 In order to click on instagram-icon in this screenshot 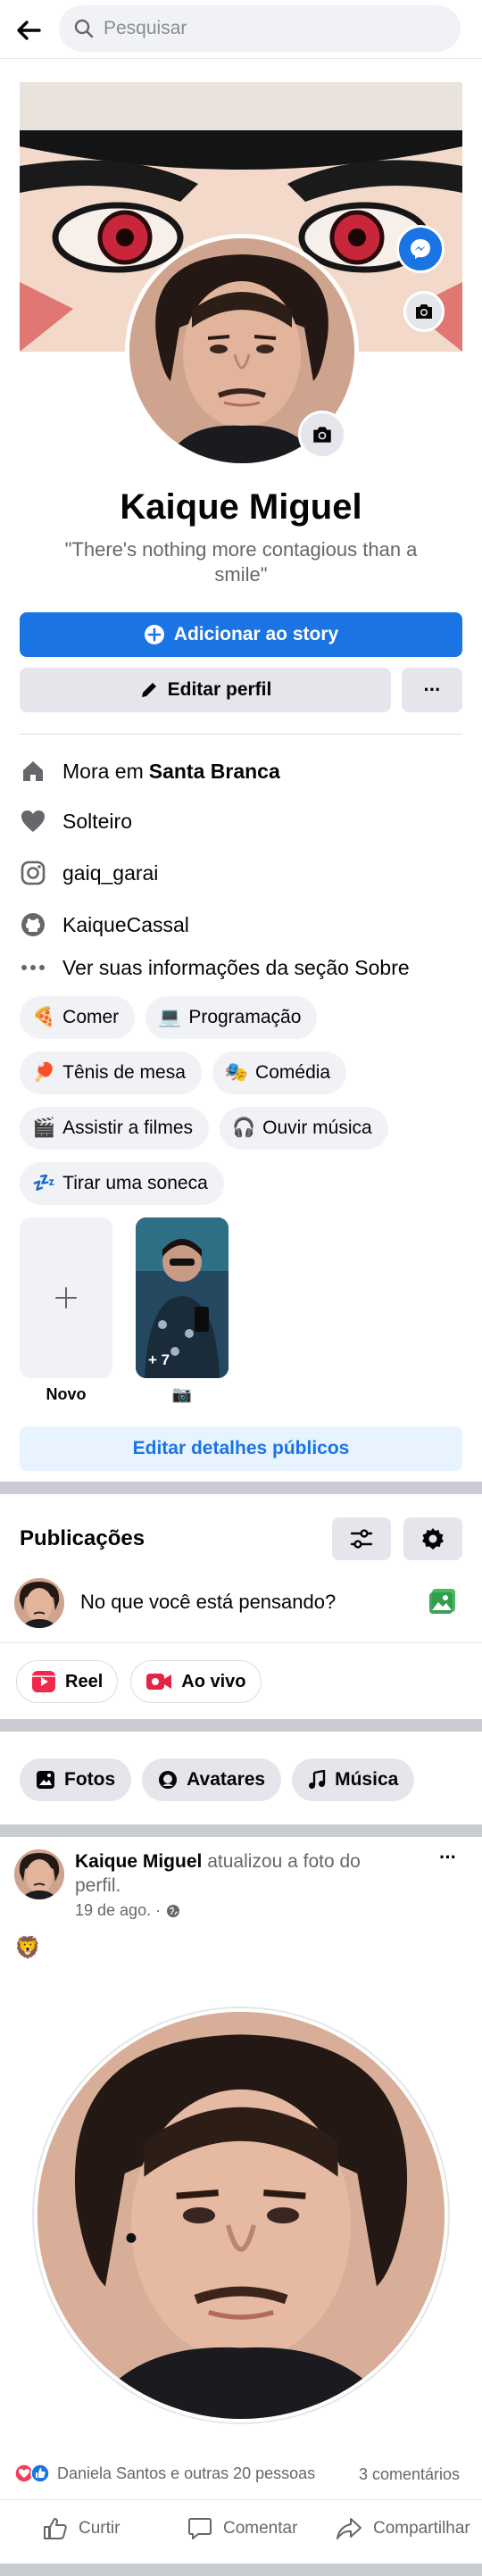, I will do `click(33, 873)`.